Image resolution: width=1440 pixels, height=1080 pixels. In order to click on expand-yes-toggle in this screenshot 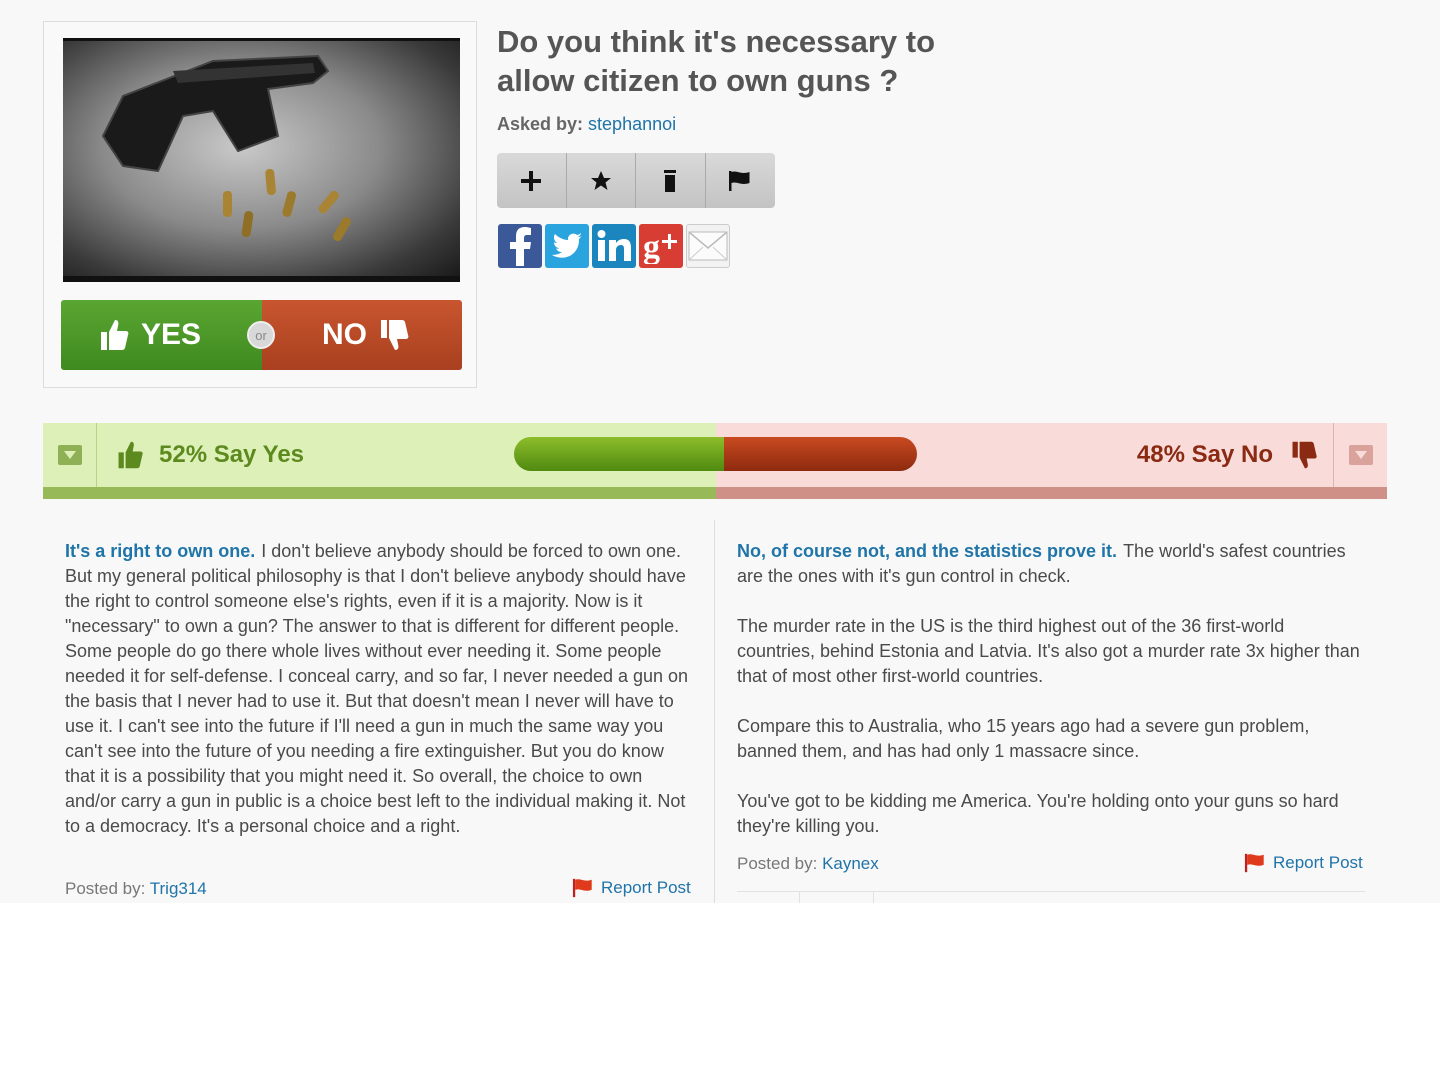, I will do `click(70, 455)`.